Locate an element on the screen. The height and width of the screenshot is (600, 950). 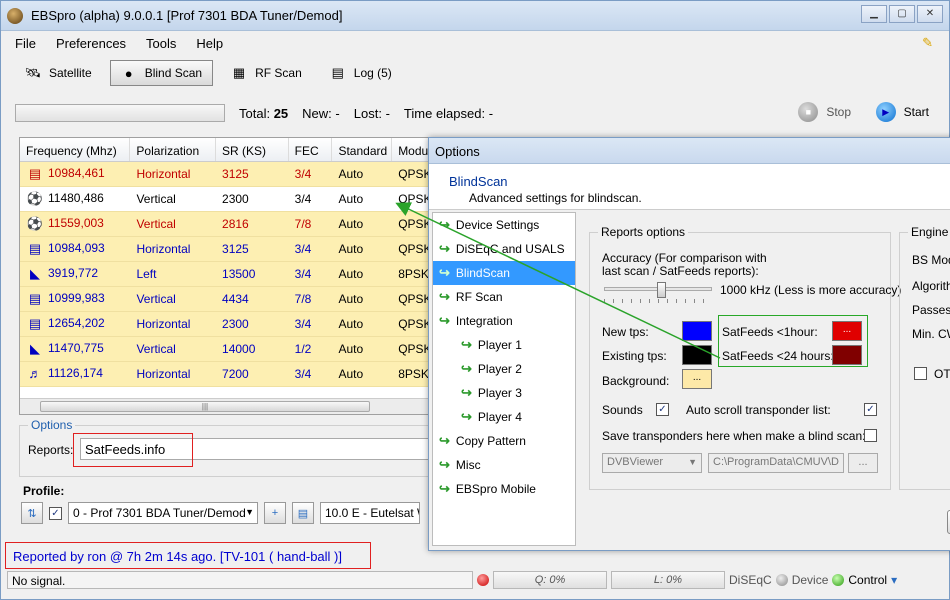
column-header: Standard is located at coordinates (362, 149).